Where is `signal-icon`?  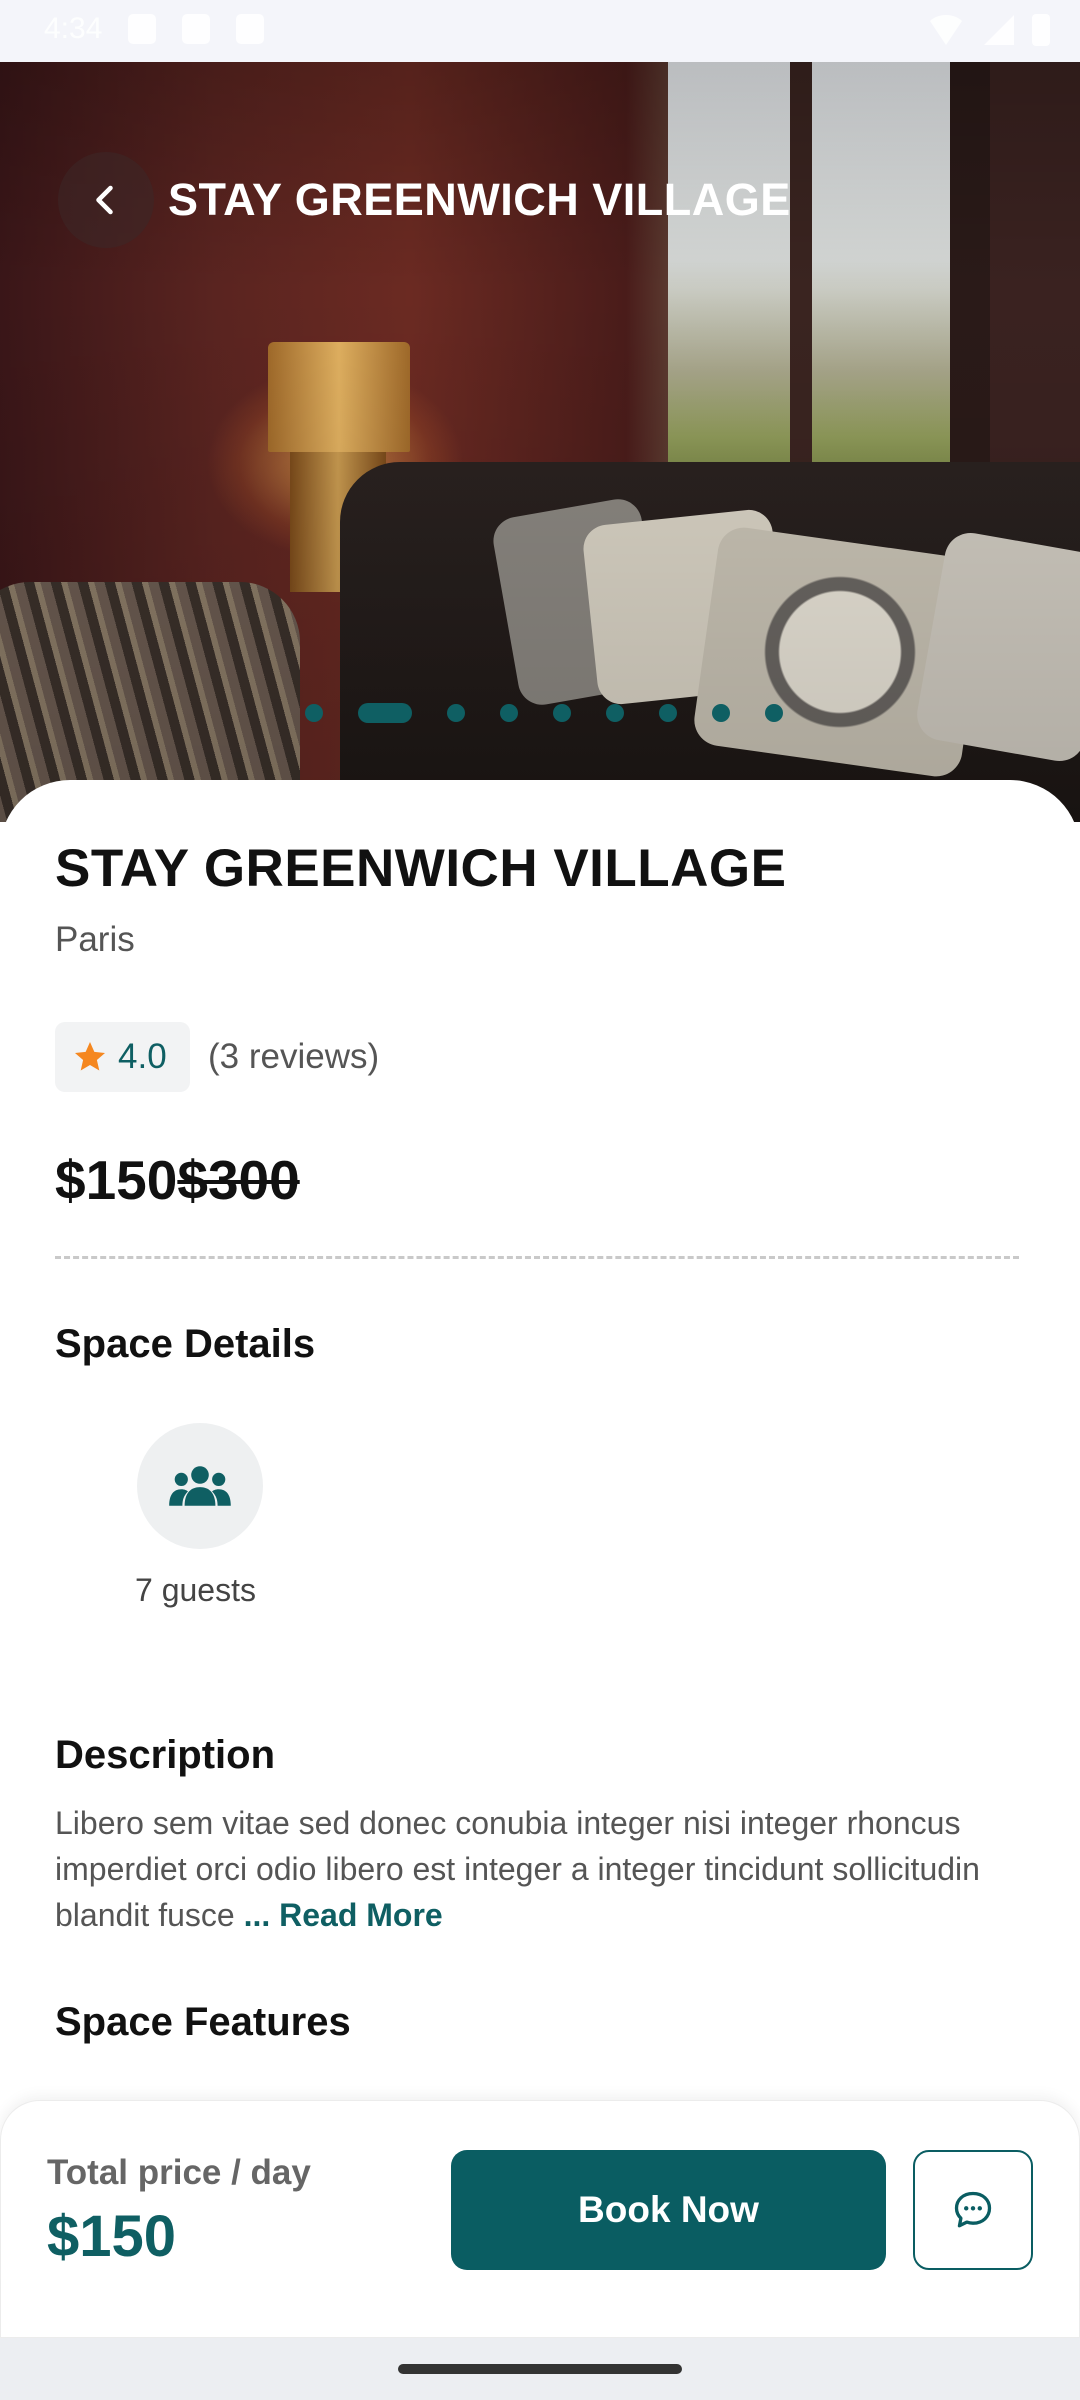
signal-icon is located at coordinates (999, 30).